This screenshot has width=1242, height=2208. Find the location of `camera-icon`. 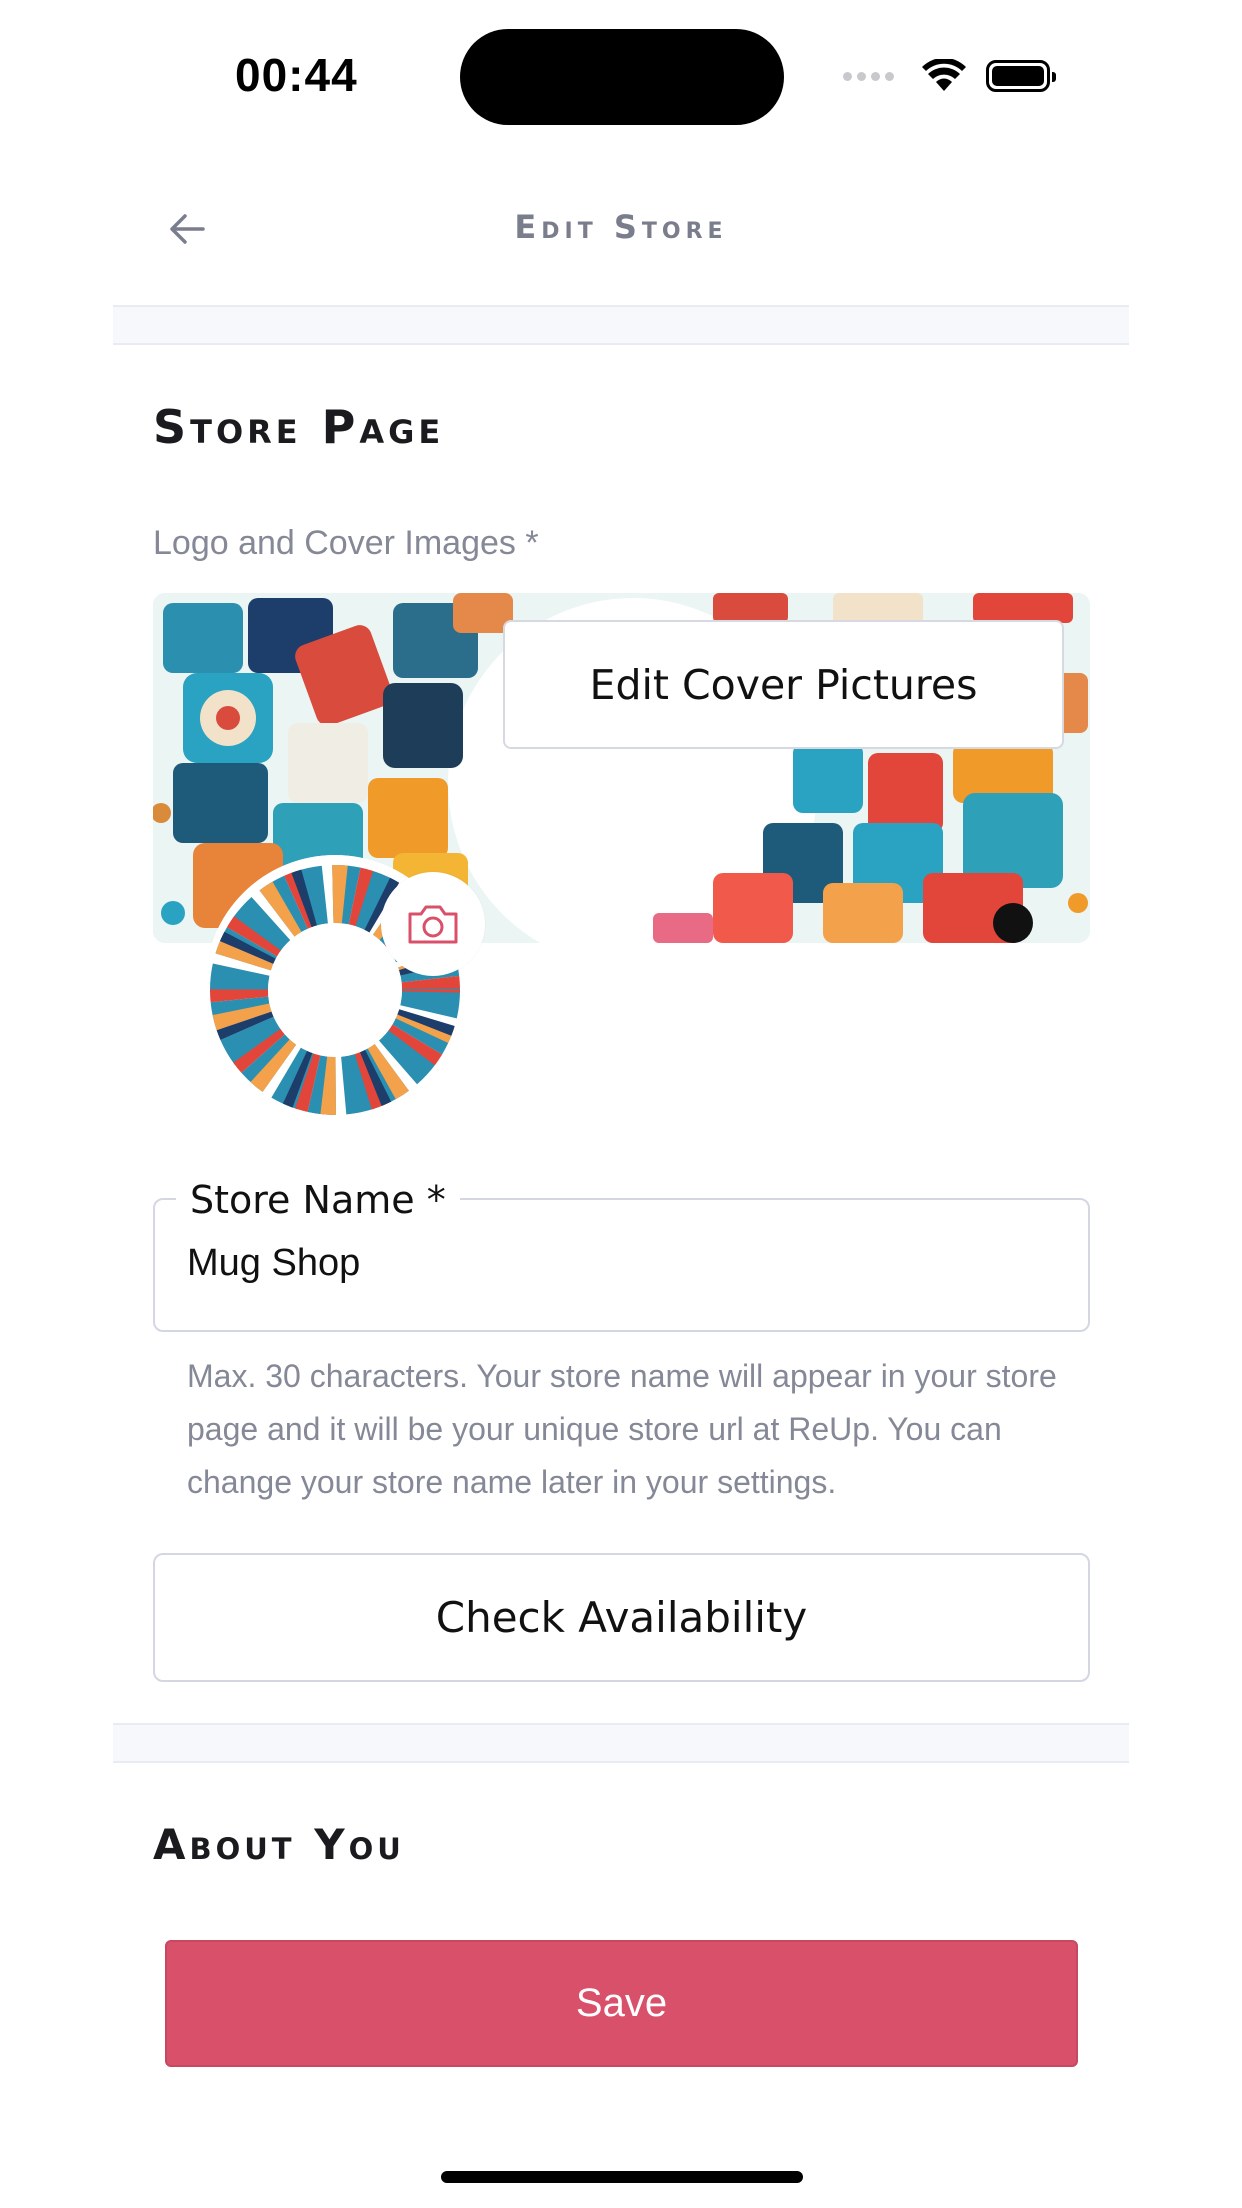

camera-icon is located at coordinates (433, 924).